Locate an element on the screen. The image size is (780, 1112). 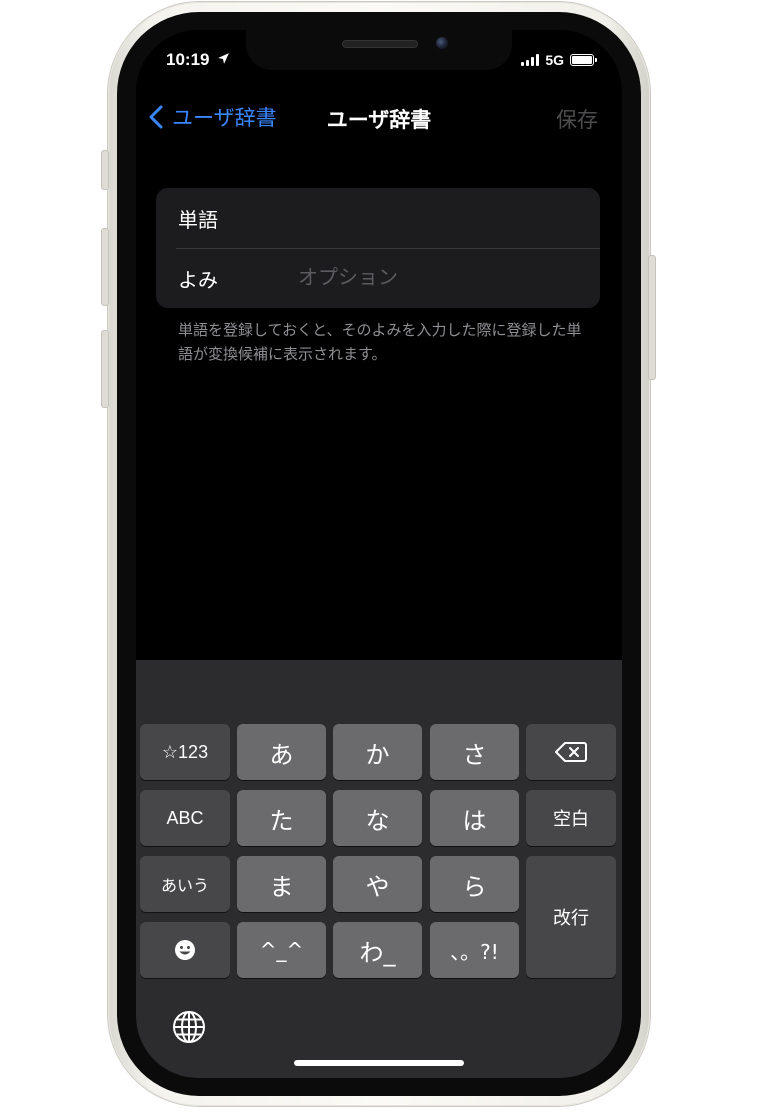
backspace-icon is located at coordinates (571, 752).